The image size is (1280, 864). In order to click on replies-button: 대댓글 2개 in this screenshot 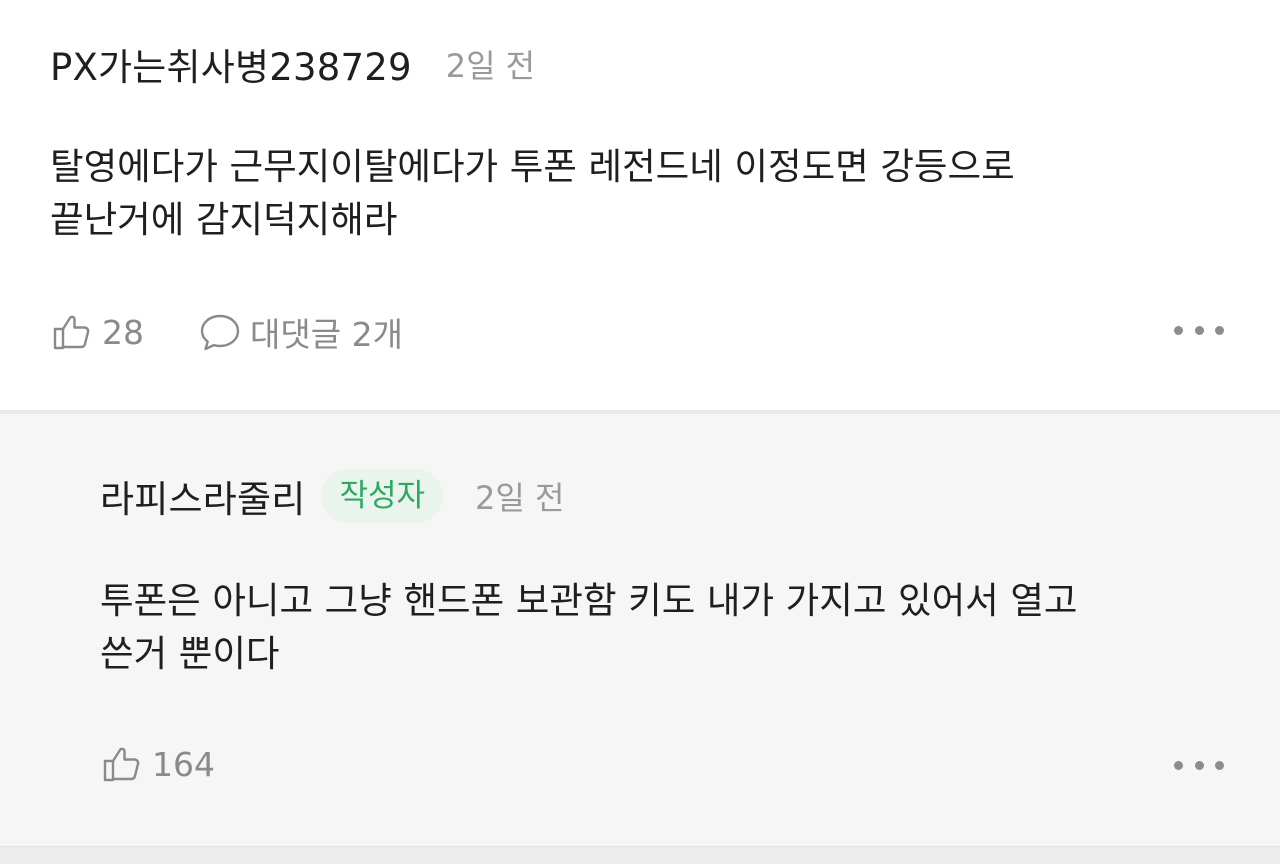, I will do `click(300, 332)`.